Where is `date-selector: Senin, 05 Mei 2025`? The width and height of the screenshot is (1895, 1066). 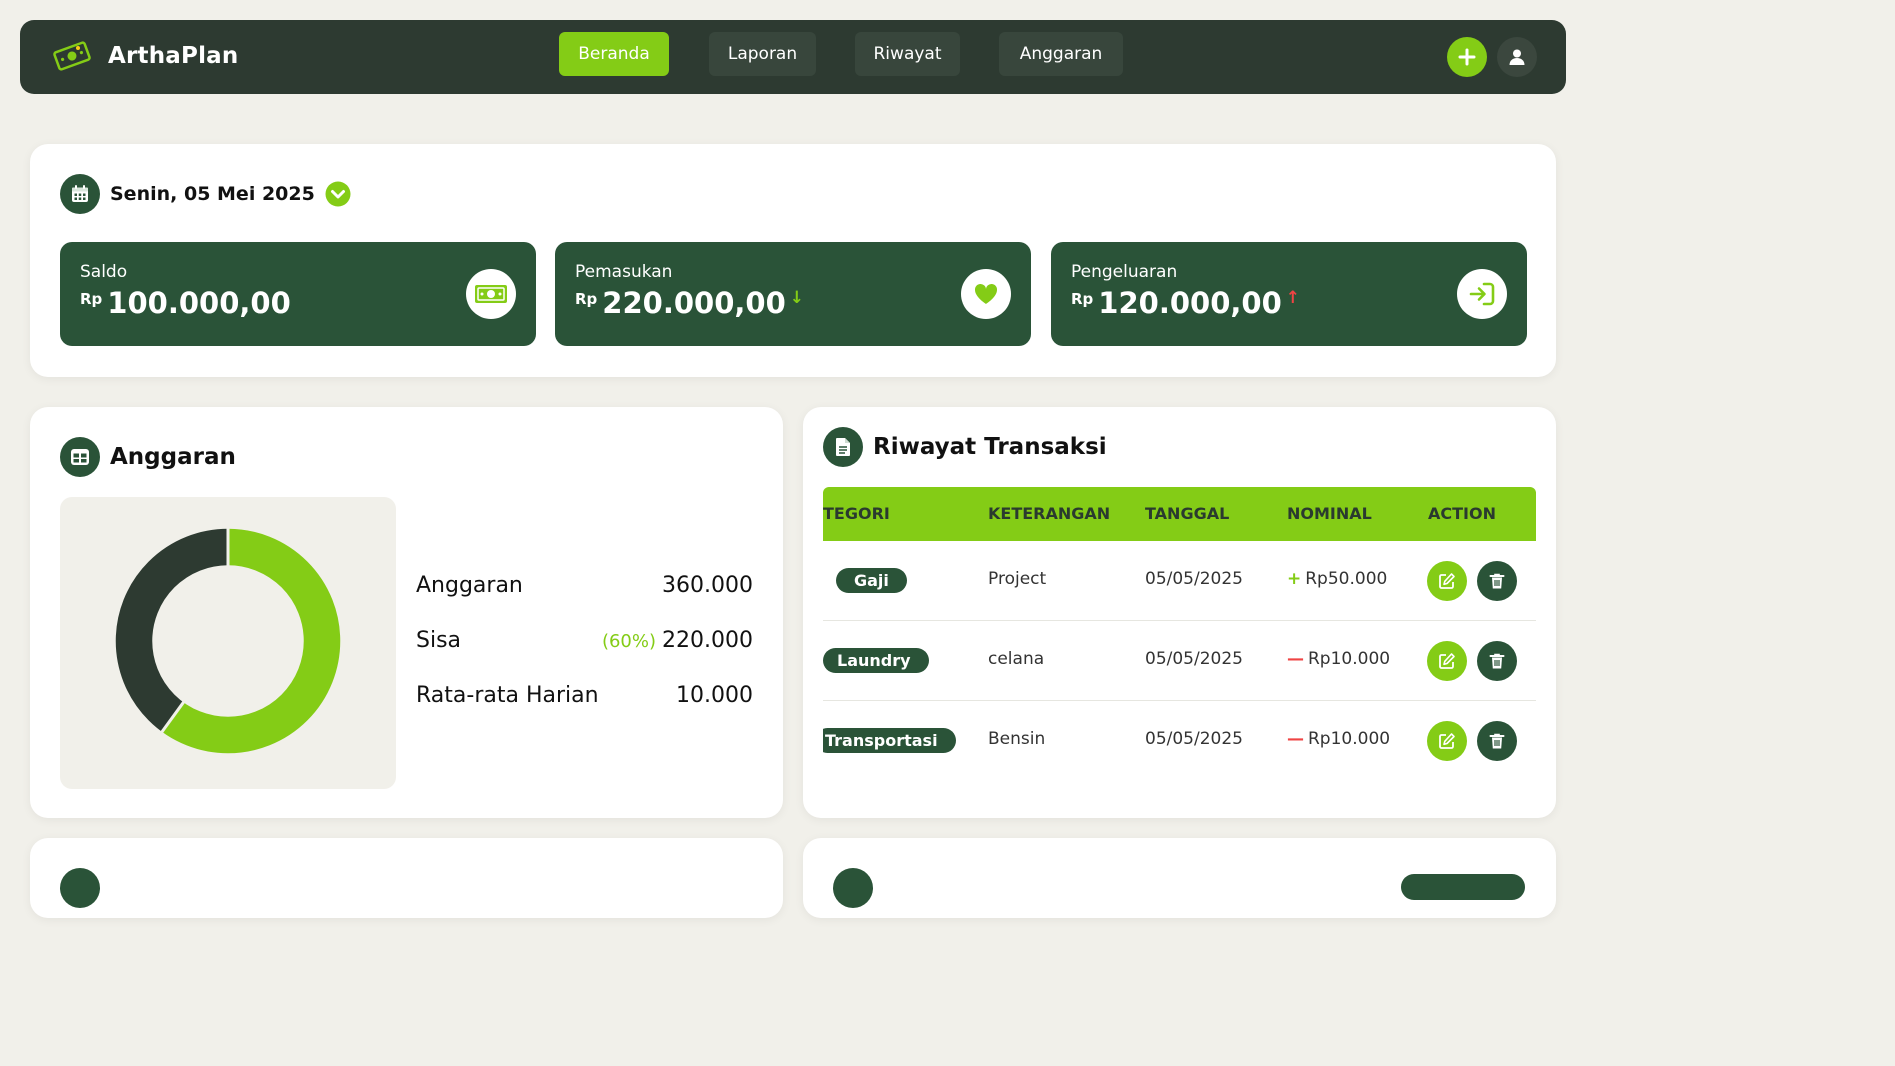
date-selector: Senin, 05 Mei 2025 is located at coordinates (205, 194).